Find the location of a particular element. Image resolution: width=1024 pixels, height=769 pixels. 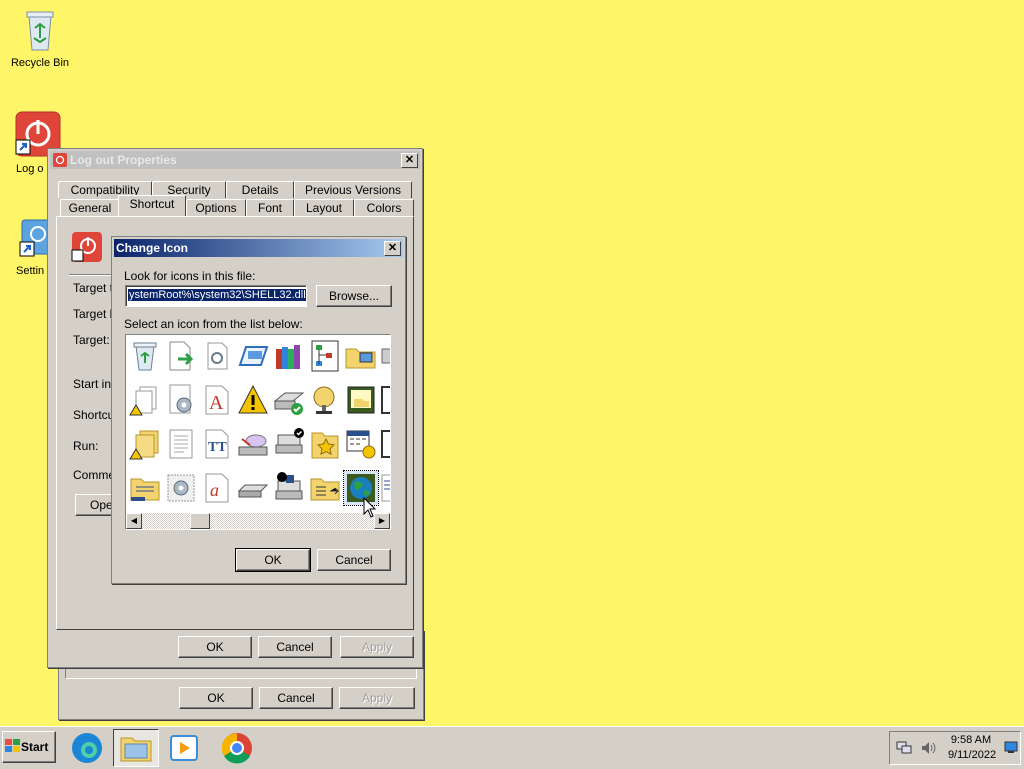

tab-shortcut: Shortcut is located at coordinates (152, 205).